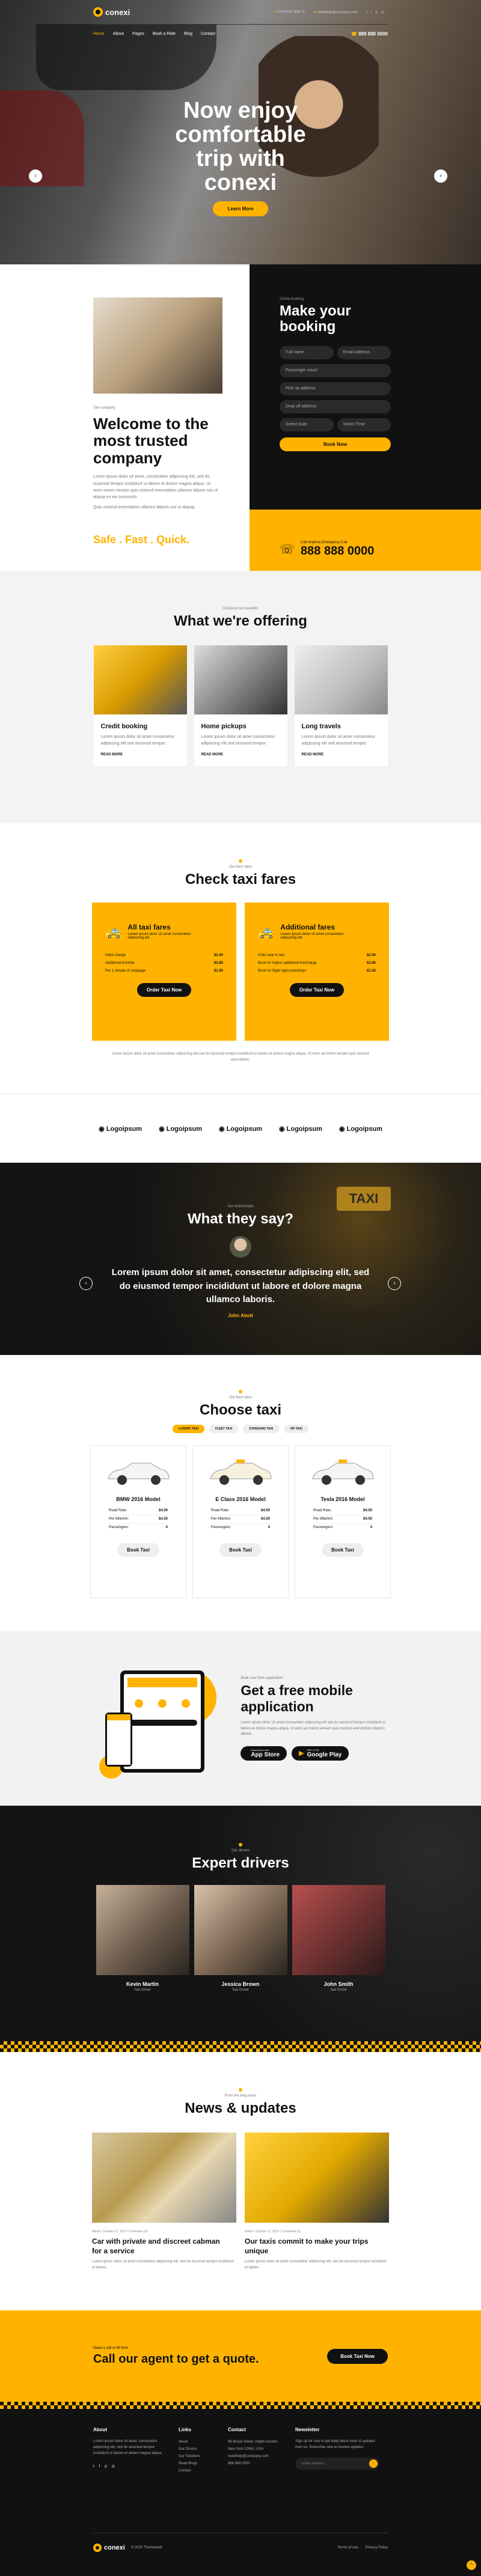 This screenshot has height=2576, width=481. I want to click on nav-about: About, so click(118, 34).